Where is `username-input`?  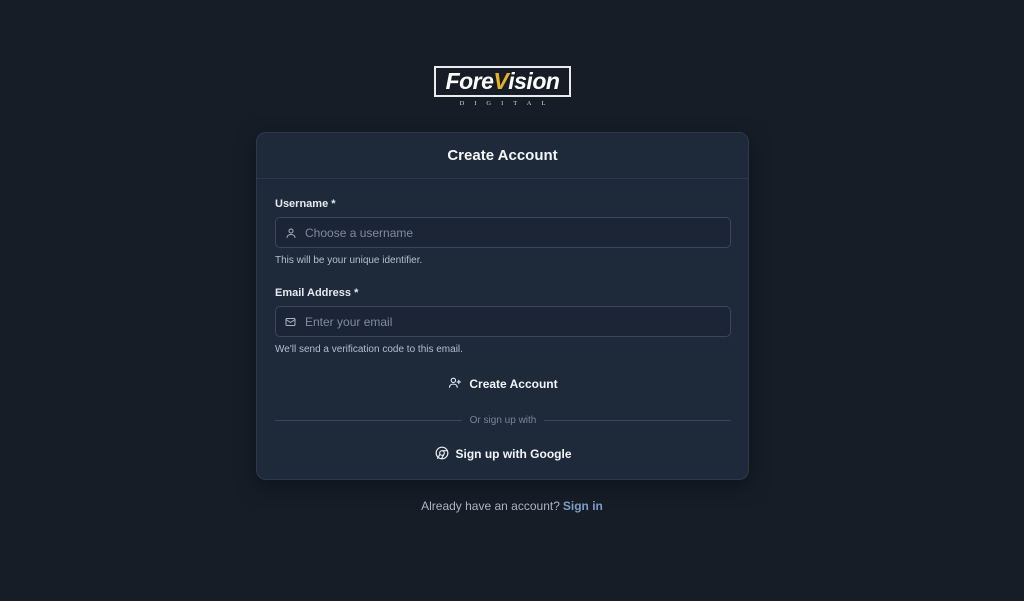 username-input is located at coordinates (517, 232).